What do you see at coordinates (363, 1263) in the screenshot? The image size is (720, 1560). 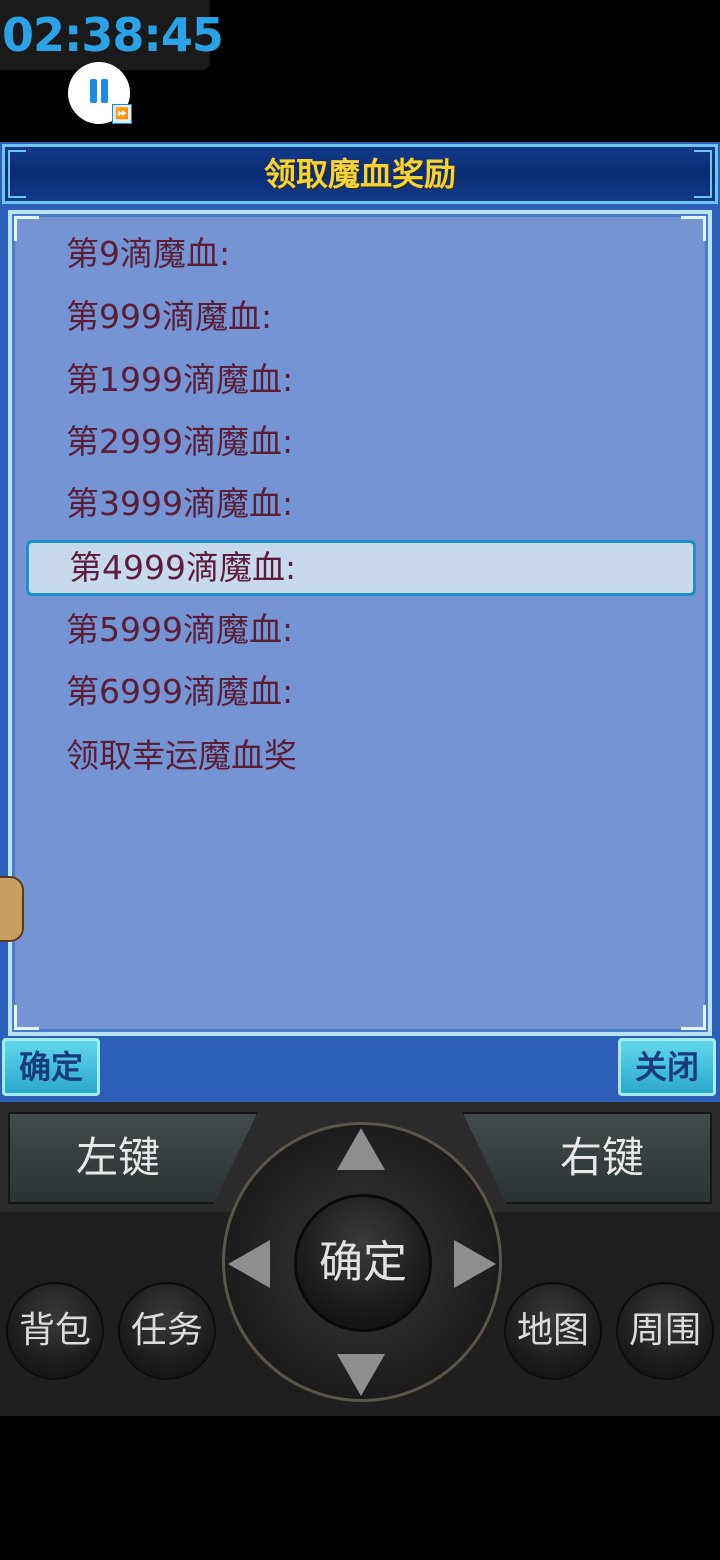 I see `ok-button: 确定` at bounding box center [363, 1263].